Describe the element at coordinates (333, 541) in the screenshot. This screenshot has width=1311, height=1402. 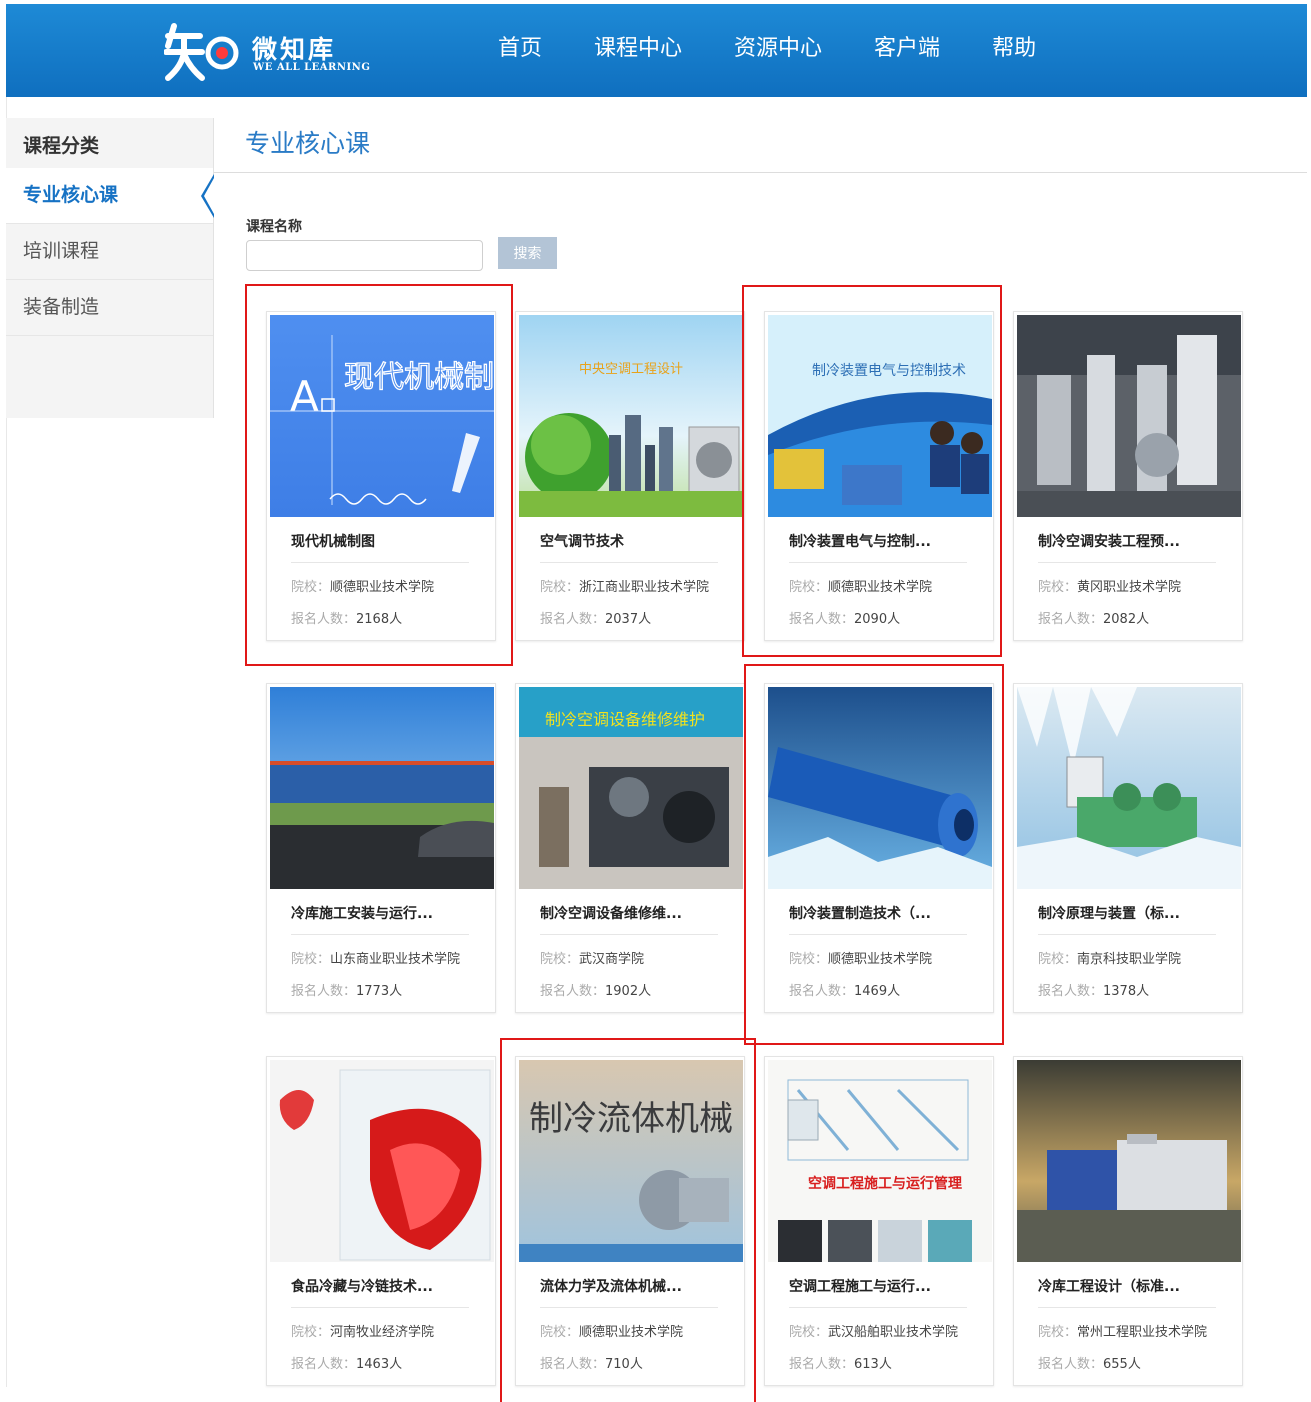
I see `course-title: 现代机械制图` at that location.